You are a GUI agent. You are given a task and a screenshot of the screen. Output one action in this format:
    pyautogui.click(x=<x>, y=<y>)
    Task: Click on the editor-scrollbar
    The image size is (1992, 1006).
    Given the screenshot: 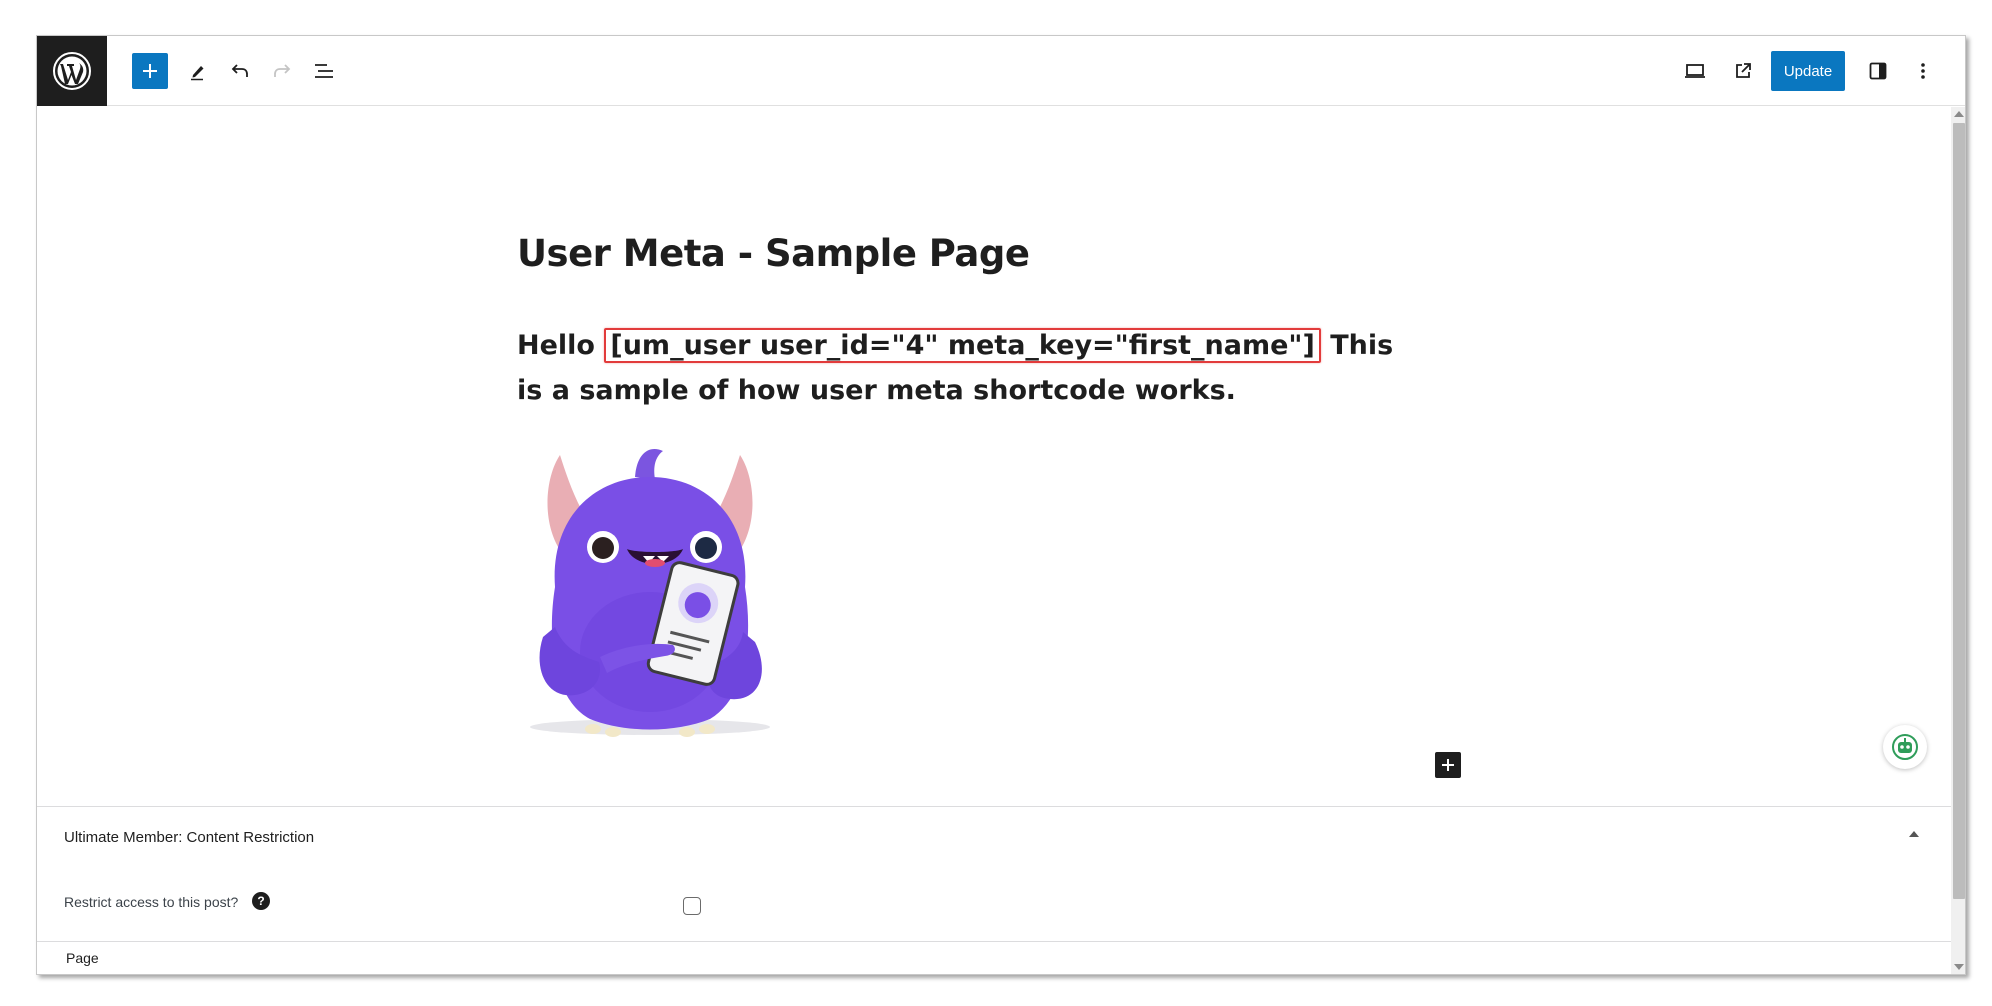 What is the action you would take?
    pyautogui.click(x=1958, y=540)
    